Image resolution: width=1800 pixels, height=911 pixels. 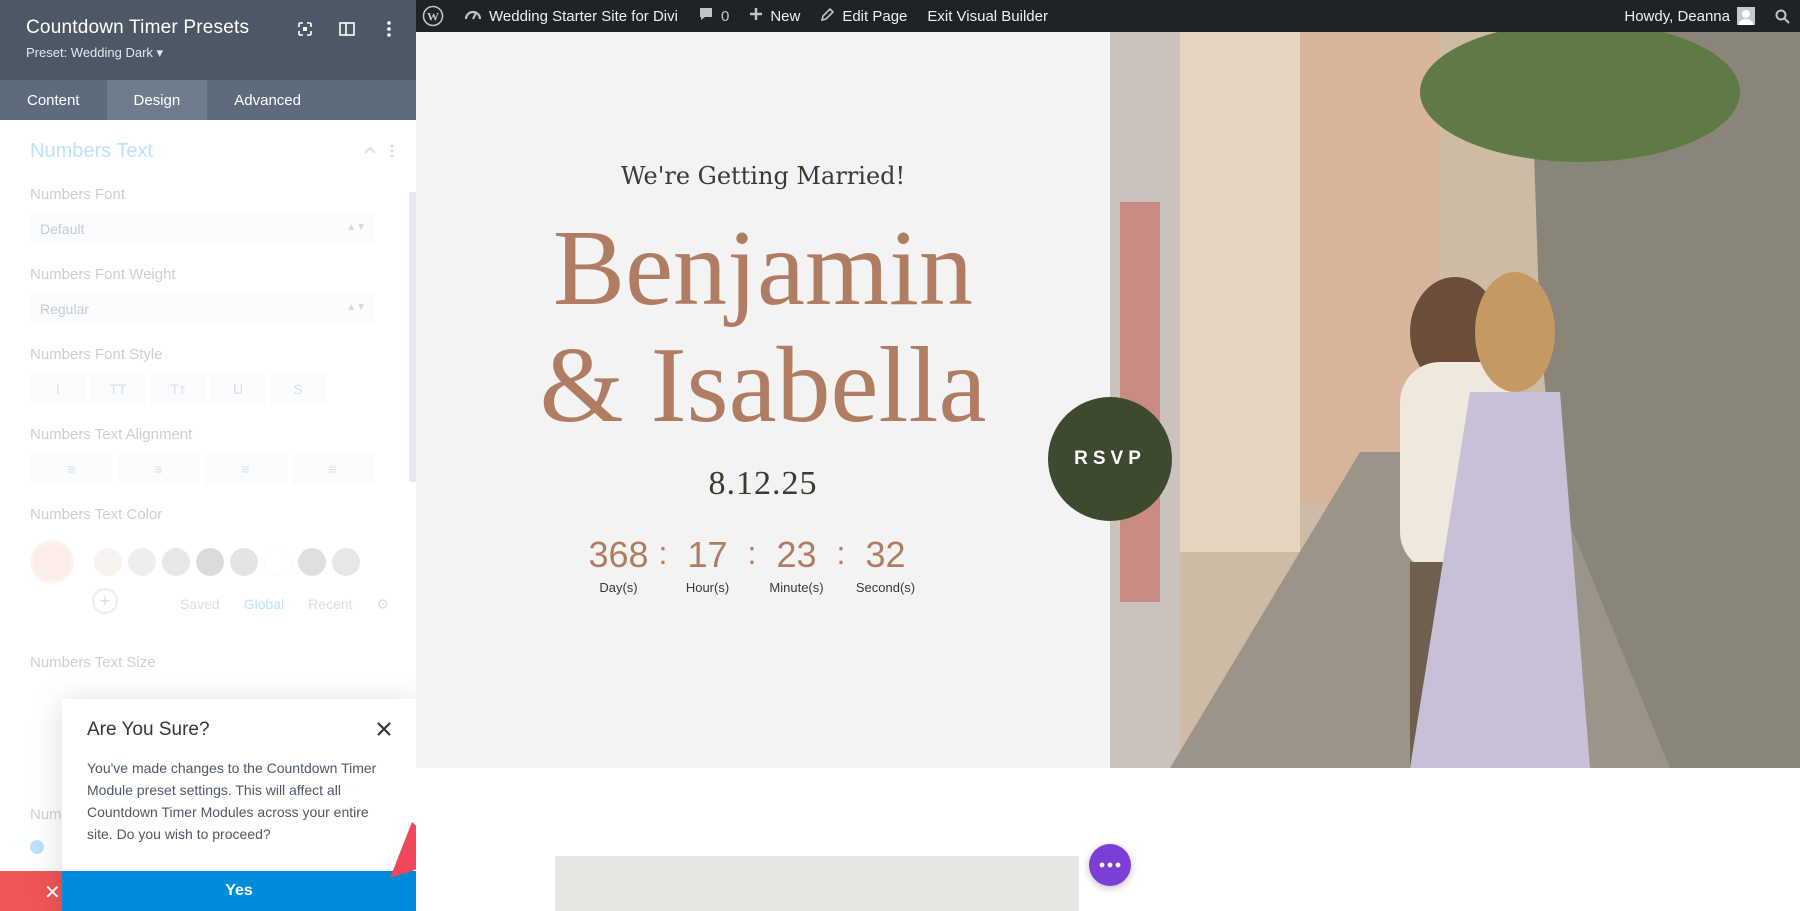 I want to click on countdown-hours-value: 17, so click(x=707, y=555).